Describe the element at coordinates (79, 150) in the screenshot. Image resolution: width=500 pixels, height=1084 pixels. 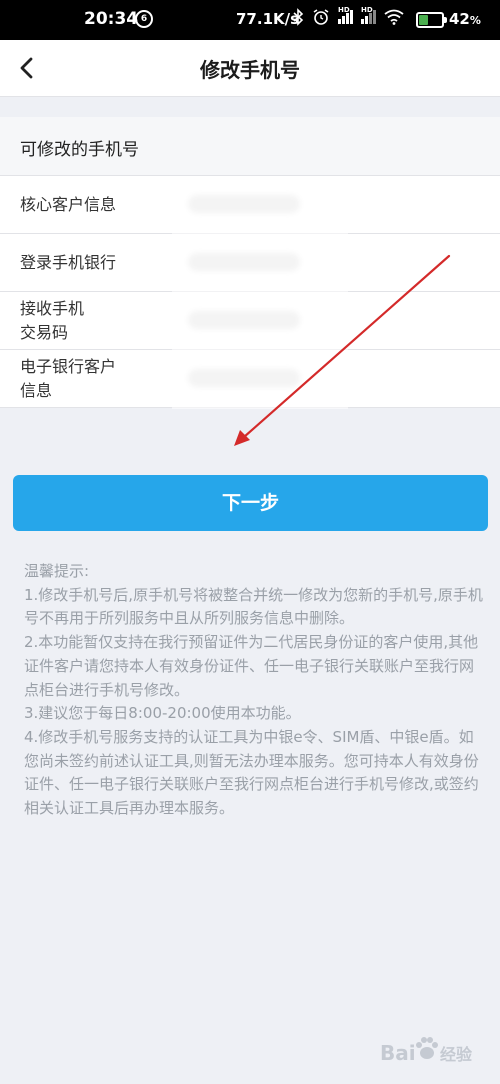
I see `section-title: 可修改的手机号` at that location.